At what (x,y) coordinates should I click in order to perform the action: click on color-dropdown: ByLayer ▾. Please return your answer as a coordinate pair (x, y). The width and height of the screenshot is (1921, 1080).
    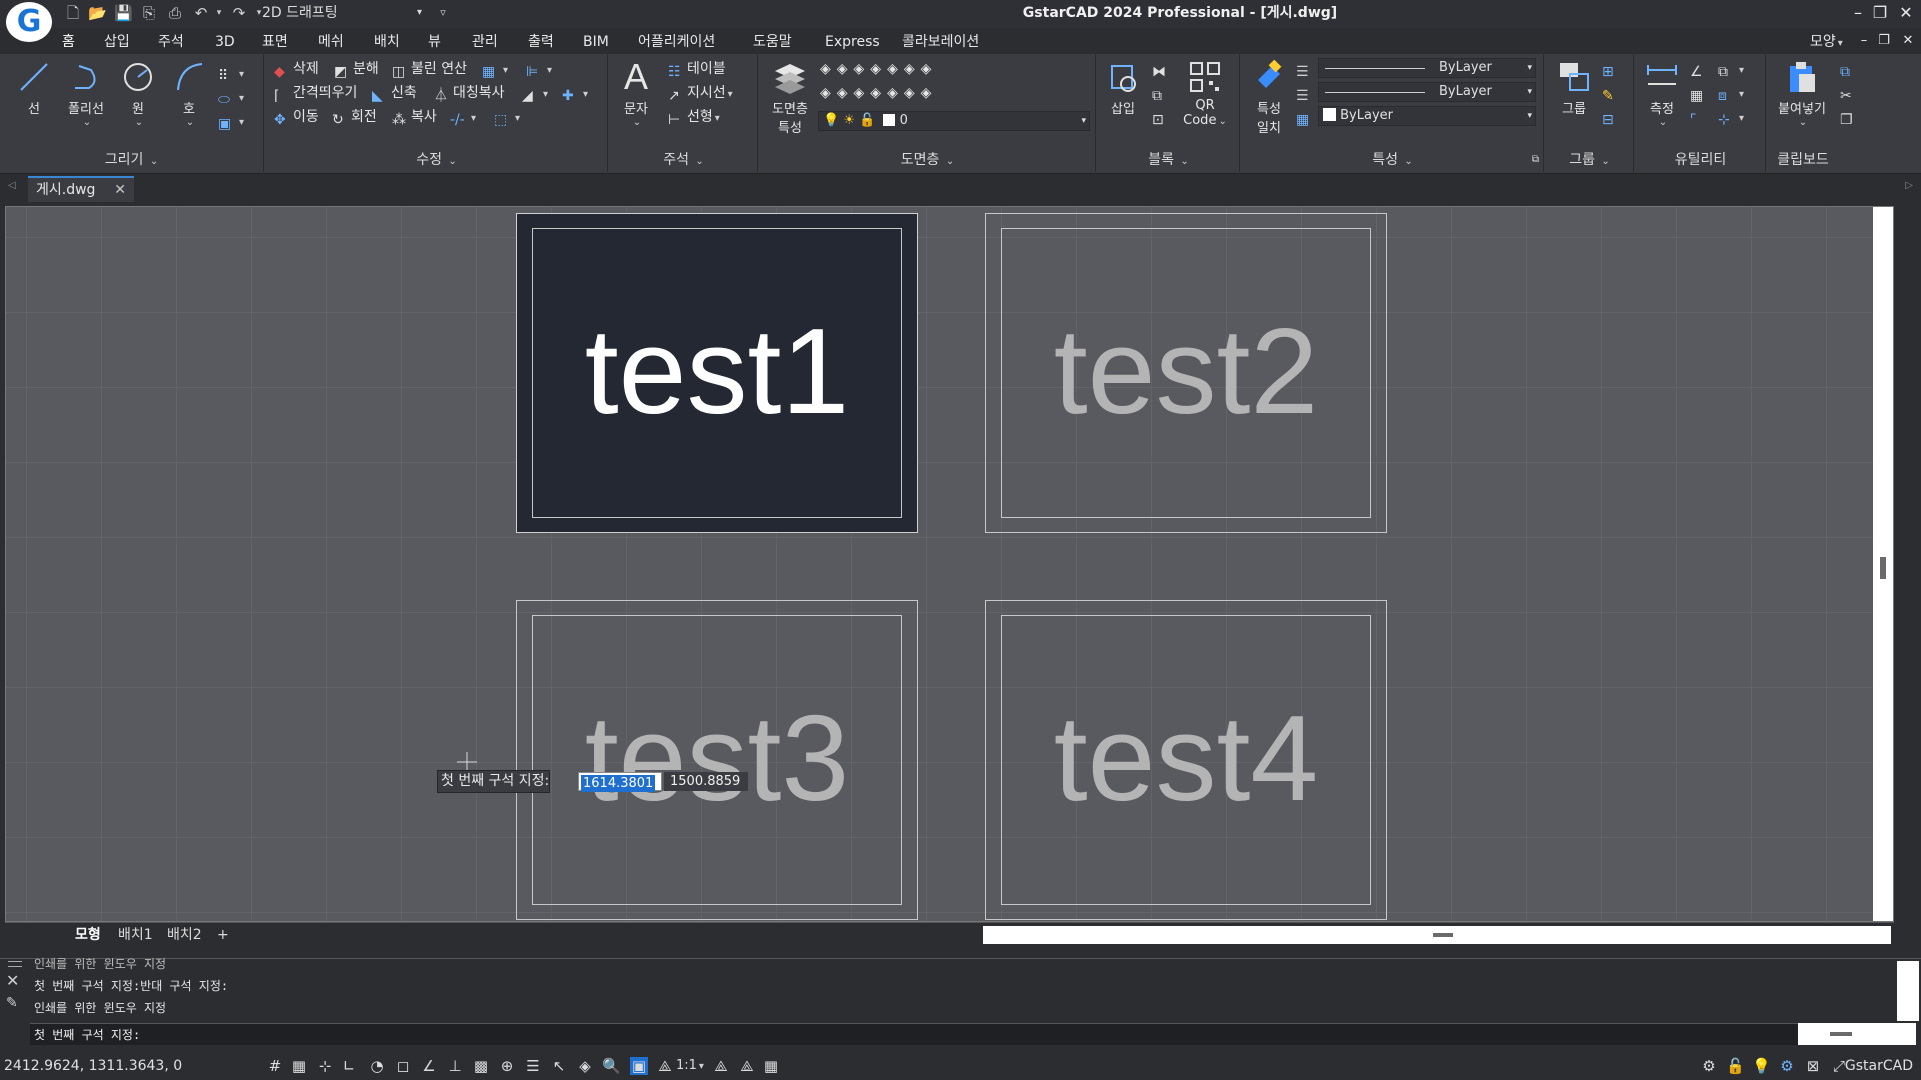
    Looking at the image, I should click on (1427, 116).